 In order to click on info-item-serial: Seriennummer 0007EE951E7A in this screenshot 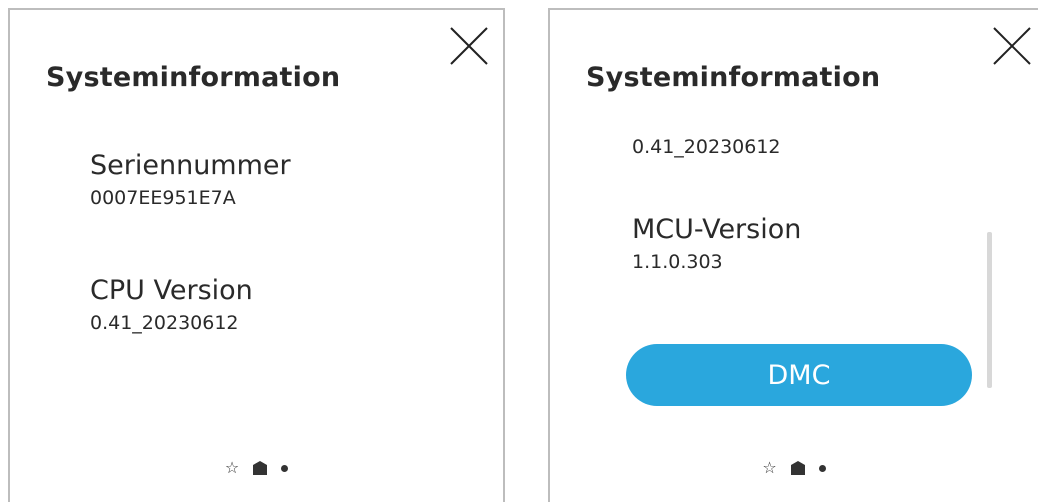, I will do `click(190, 179)`.